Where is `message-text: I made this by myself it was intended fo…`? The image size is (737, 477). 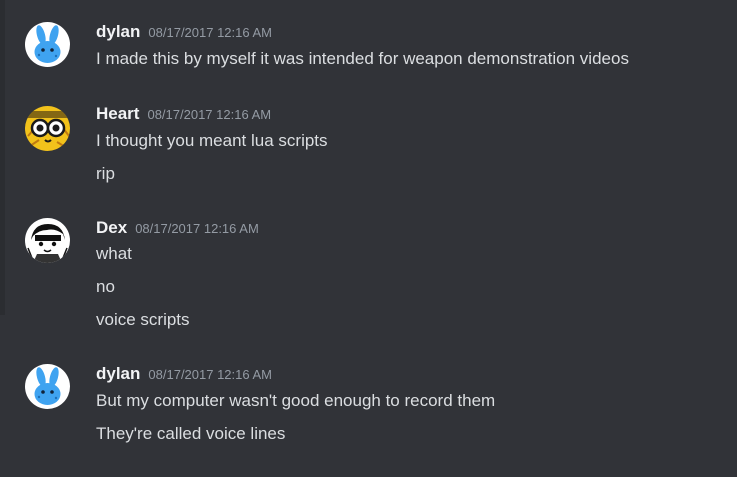
message-text: I made this by myself it was intended fo… is located at coordinates (362, 58).